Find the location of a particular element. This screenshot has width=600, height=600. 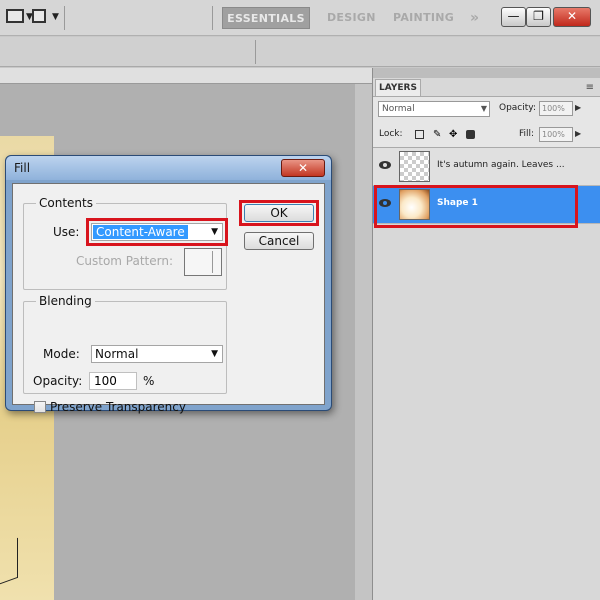

opacity-unit: % is located at coordinates (149, 381).